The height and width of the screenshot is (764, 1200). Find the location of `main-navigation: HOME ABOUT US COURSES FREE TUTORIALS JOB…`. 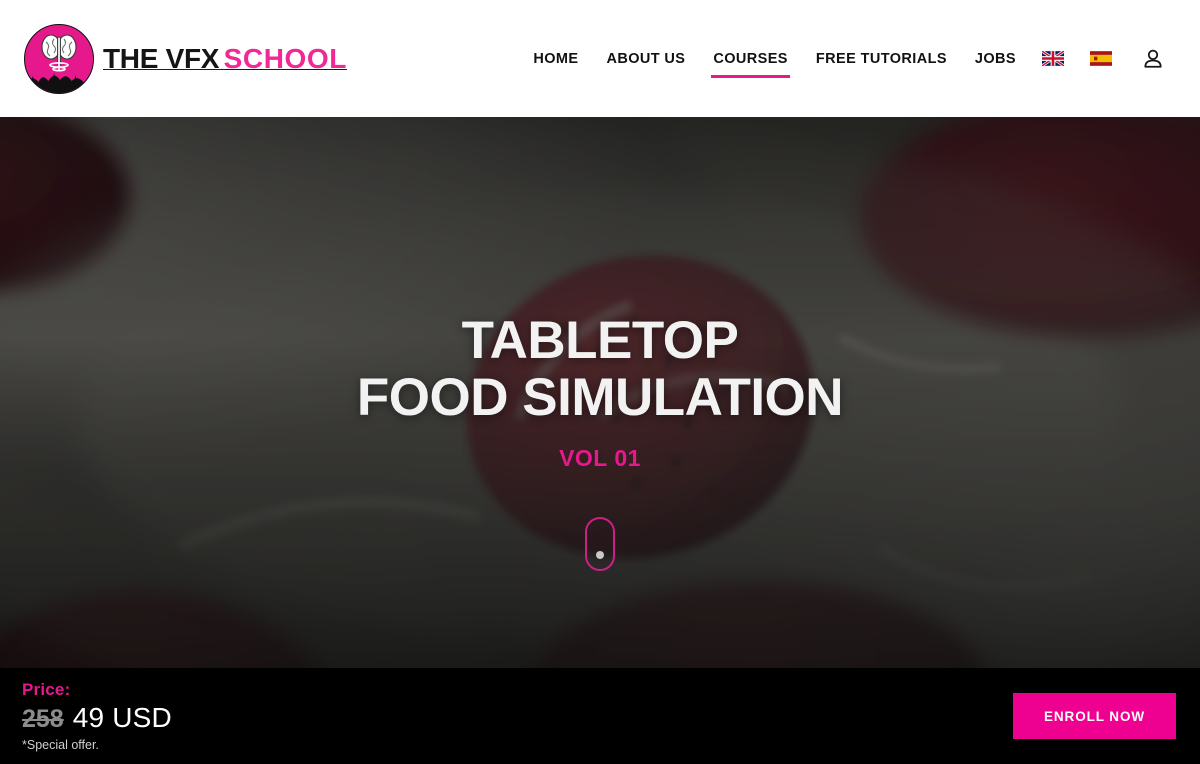

main-navigation: HOME ABOUT US COURSES FREE TUTORIALS JOB… is located at coordinates (834, 61).